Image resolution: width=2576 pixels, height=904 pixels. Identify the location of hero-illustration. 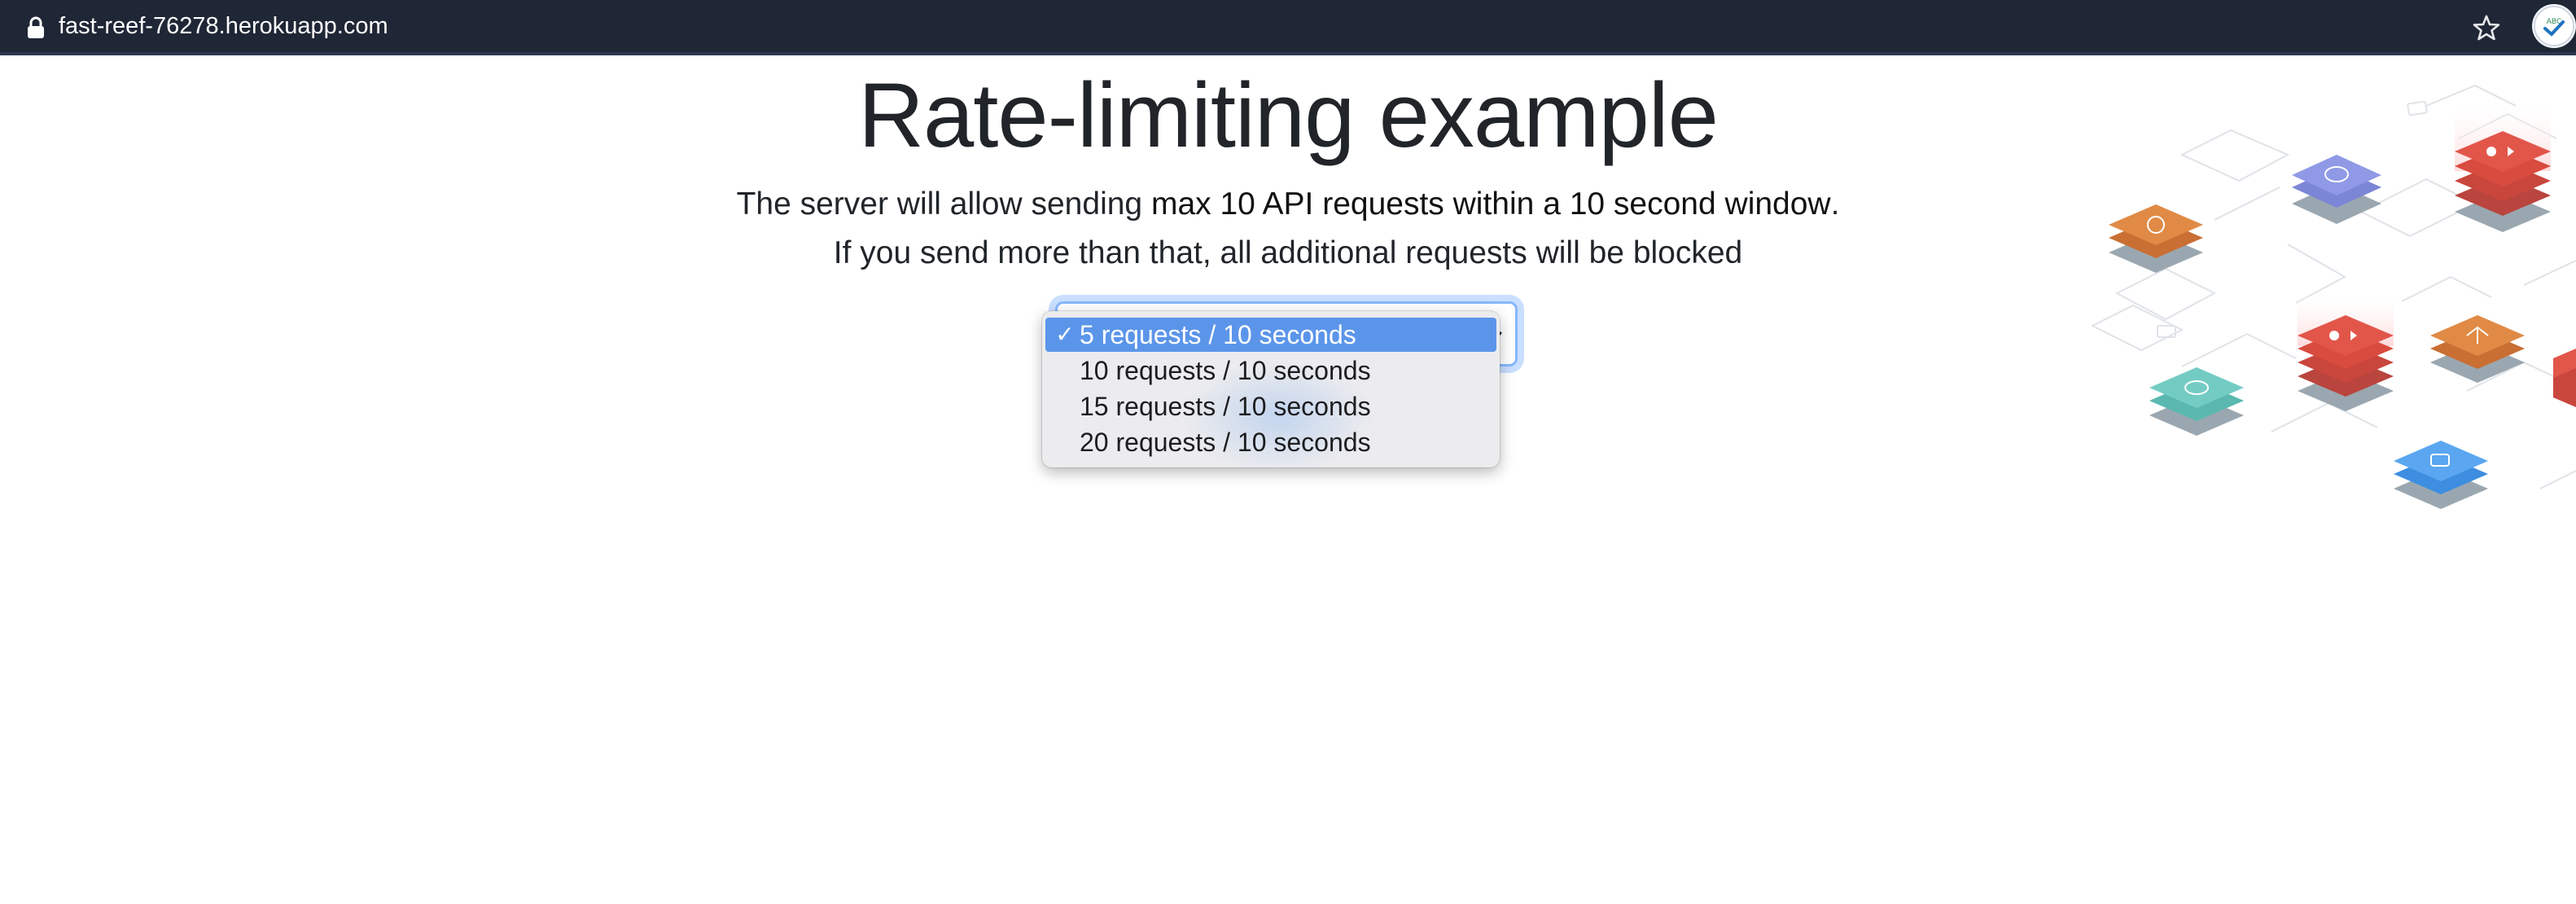
(2330, 310).